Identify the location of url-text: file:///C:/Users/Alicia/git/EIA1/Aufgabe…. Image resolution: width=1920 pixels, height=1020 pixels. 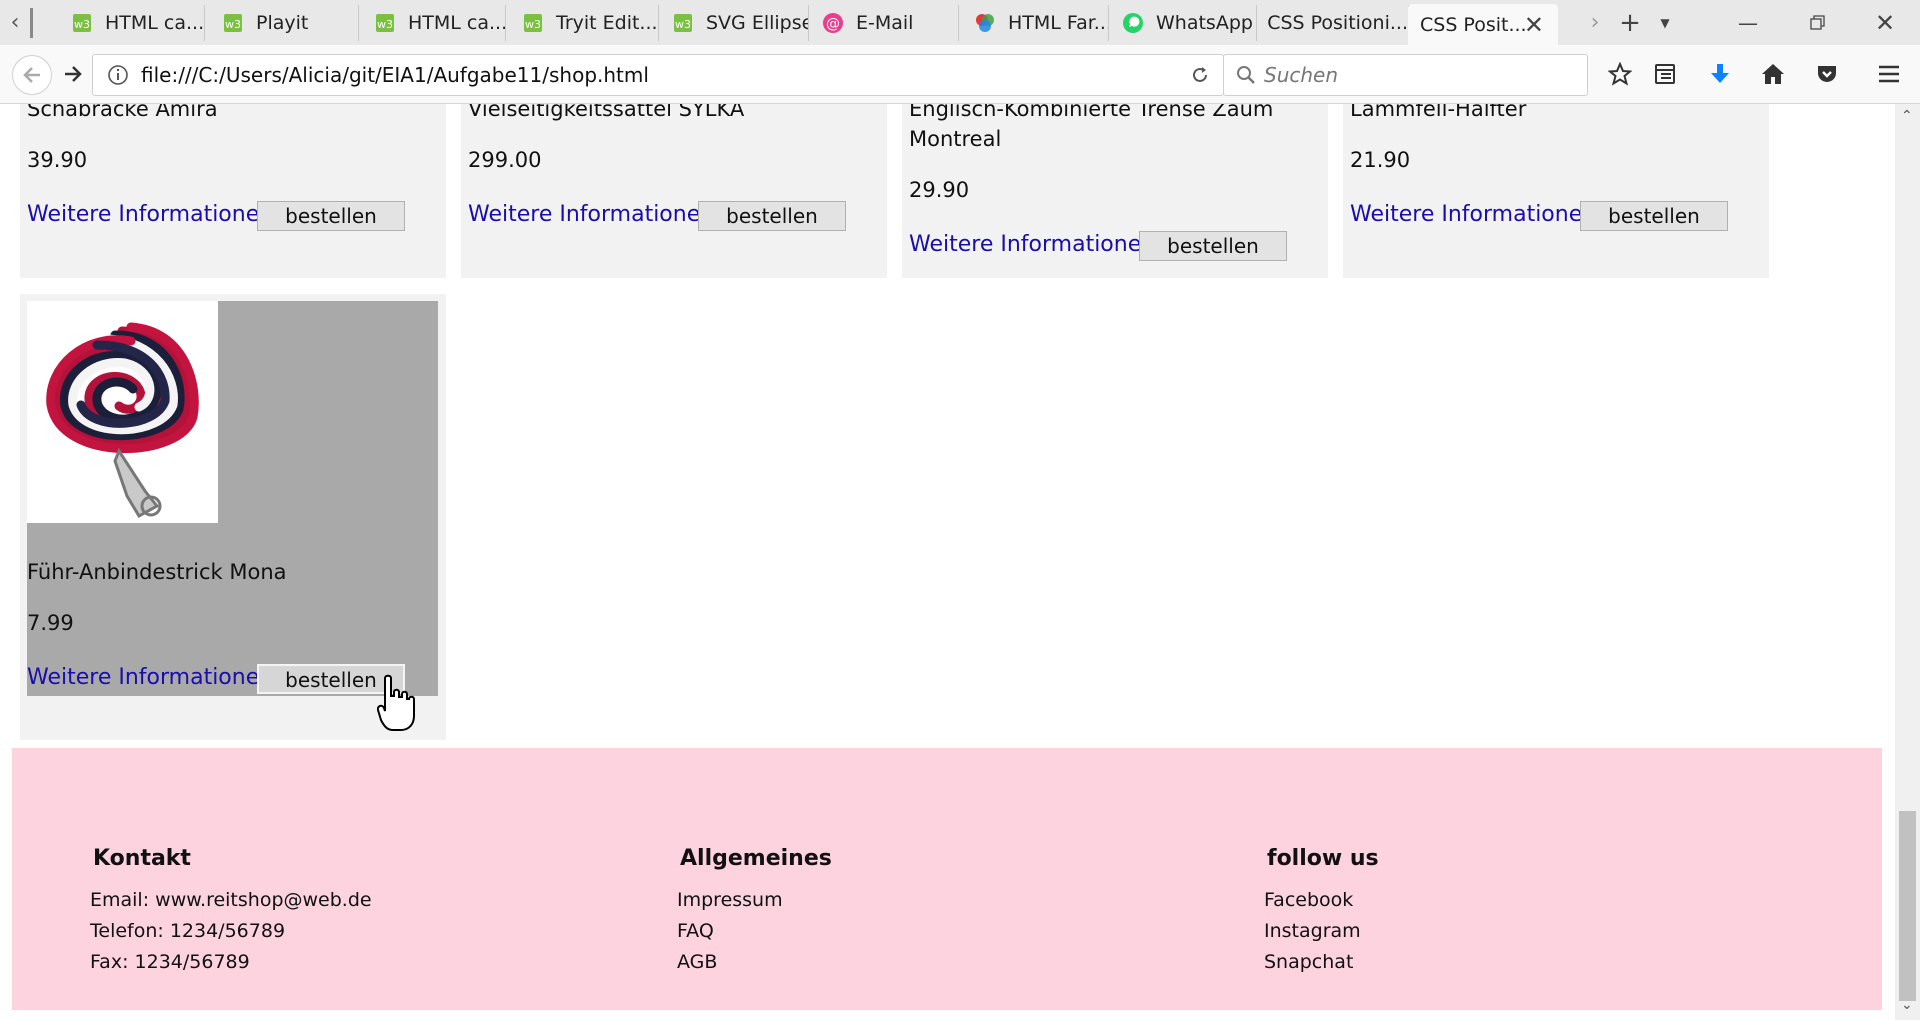
(395, 75).